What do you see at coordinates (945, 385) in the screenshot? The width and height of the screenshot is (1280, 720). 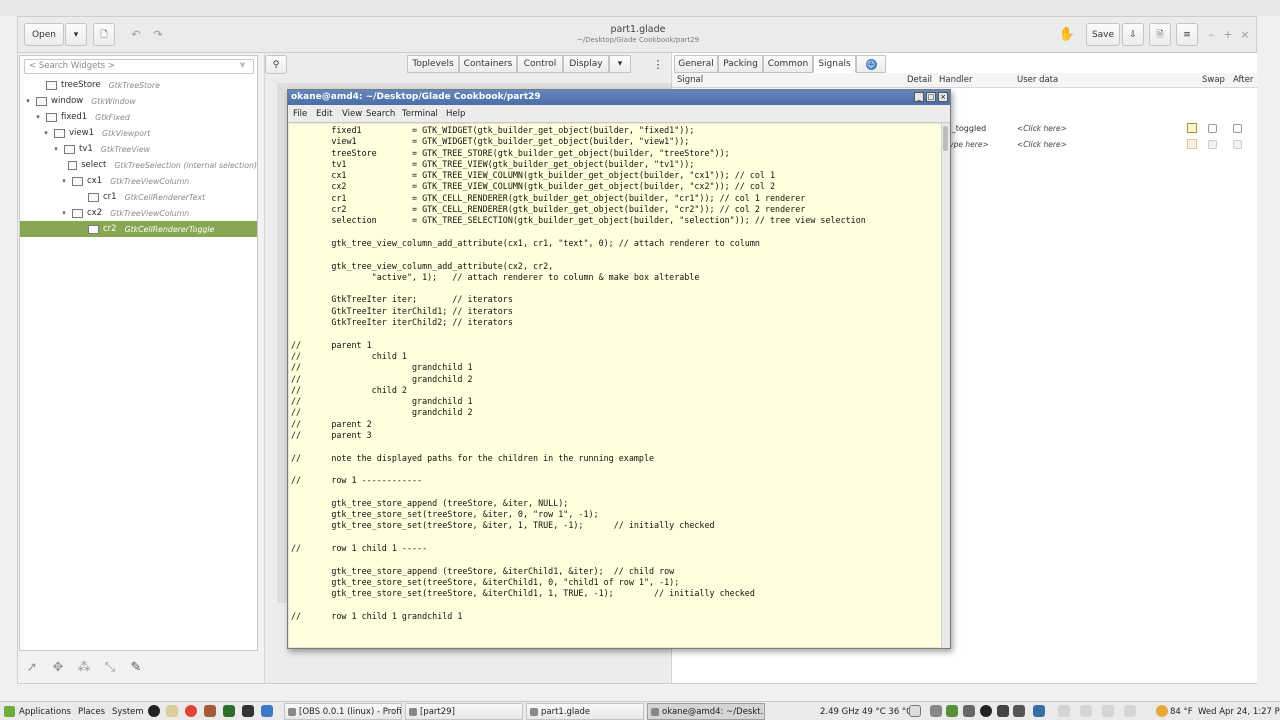 I see `terminal-scrollbar` at bounding box center [945, 385].